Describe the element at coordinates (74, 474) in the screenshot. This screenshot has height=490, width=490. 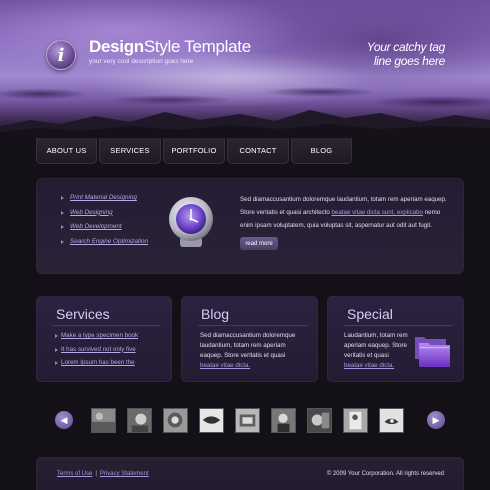
I see `terms-link: Terms of Use` at that location.